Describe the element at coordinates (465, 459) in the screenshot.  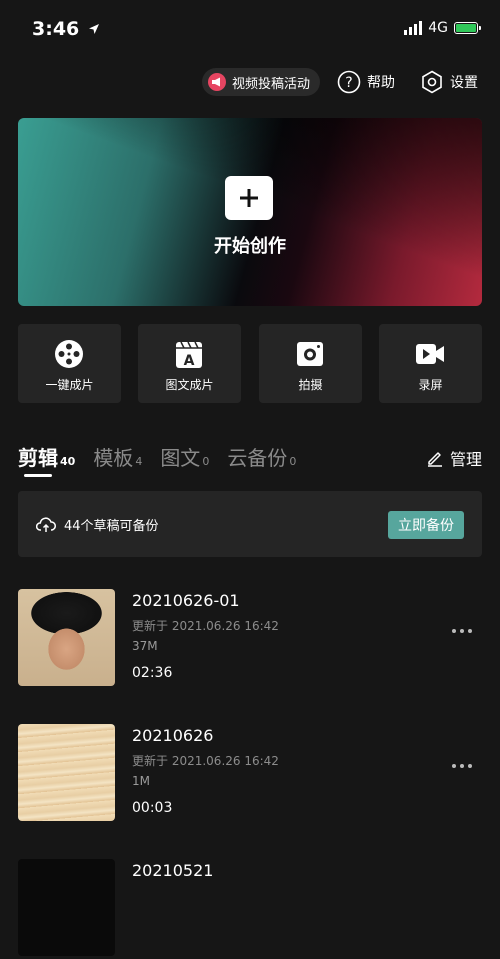
I see `manage-label: 管理` at that location.